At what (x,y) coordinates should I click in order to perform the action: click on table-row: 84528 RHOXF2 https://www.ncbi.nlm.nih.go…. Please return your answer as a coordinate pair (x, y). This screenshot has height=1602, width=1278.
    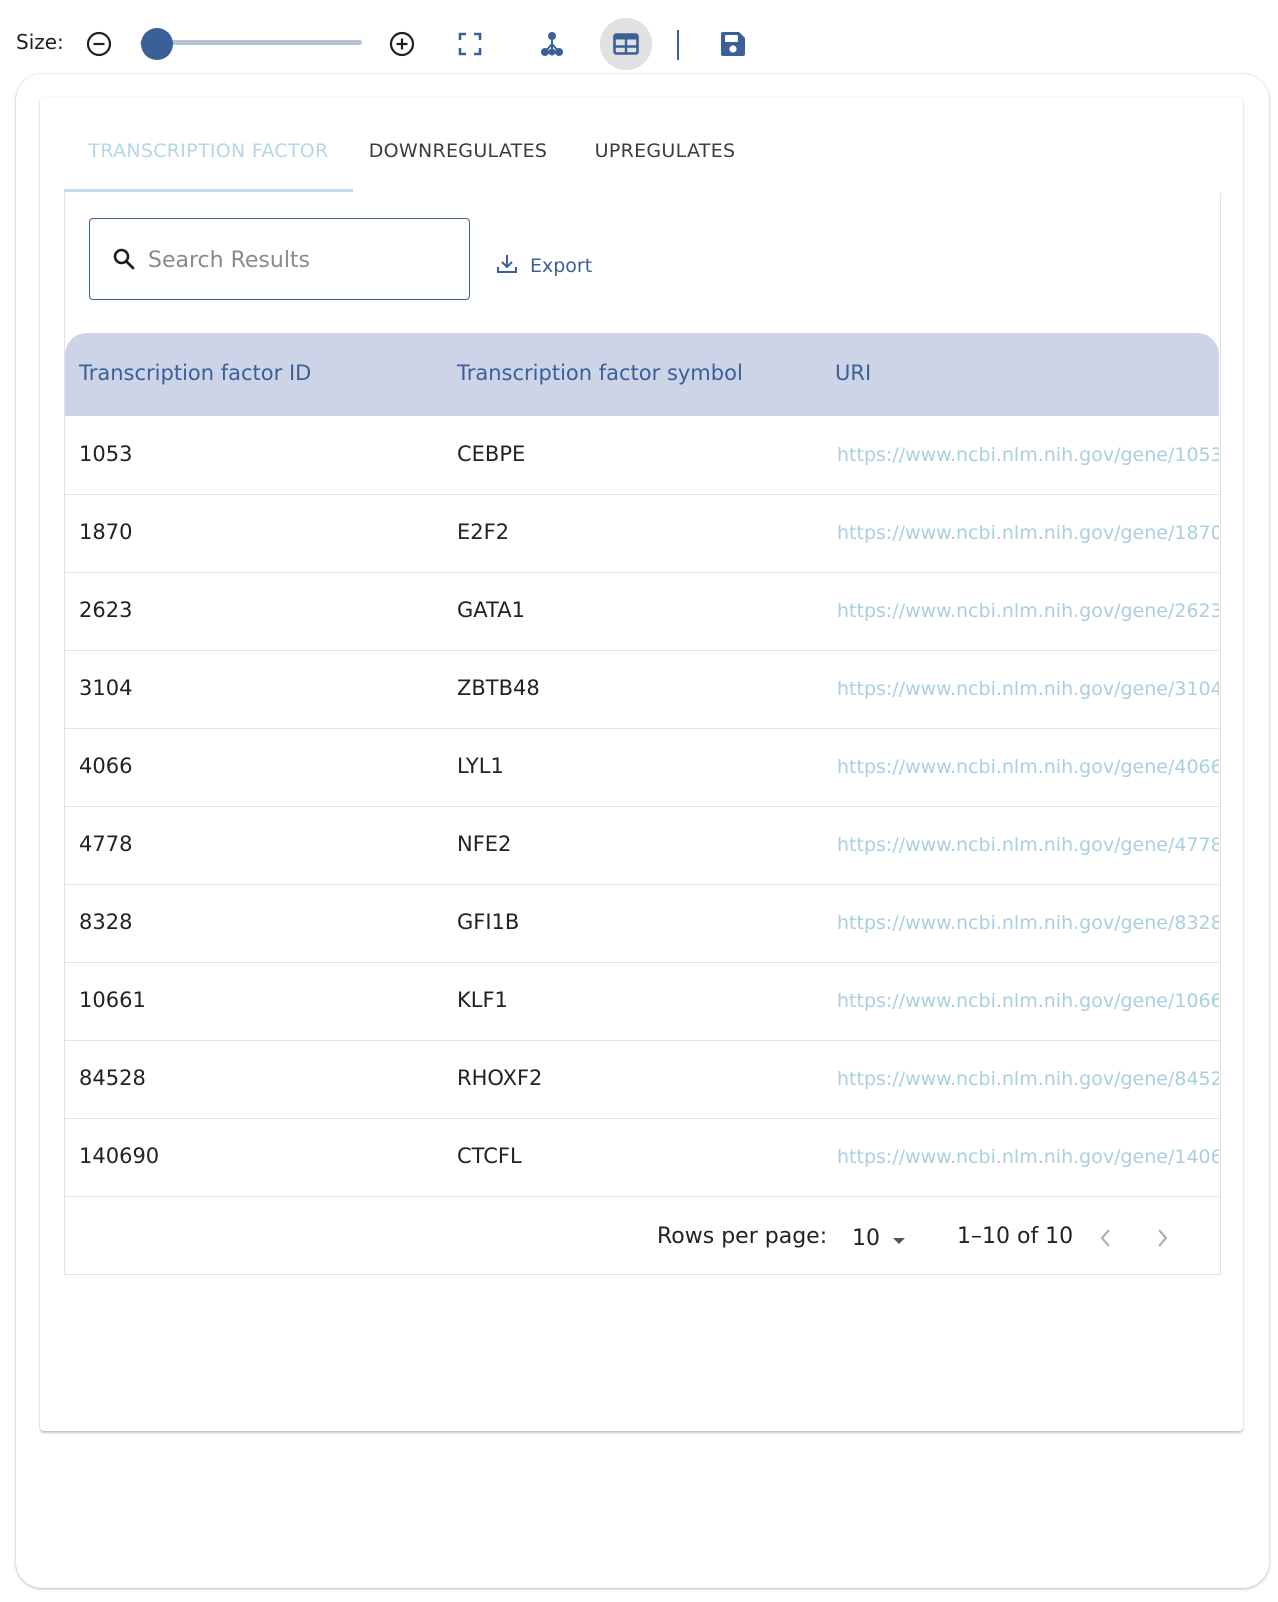
    Looking at the image, I should click on (642, 1079).